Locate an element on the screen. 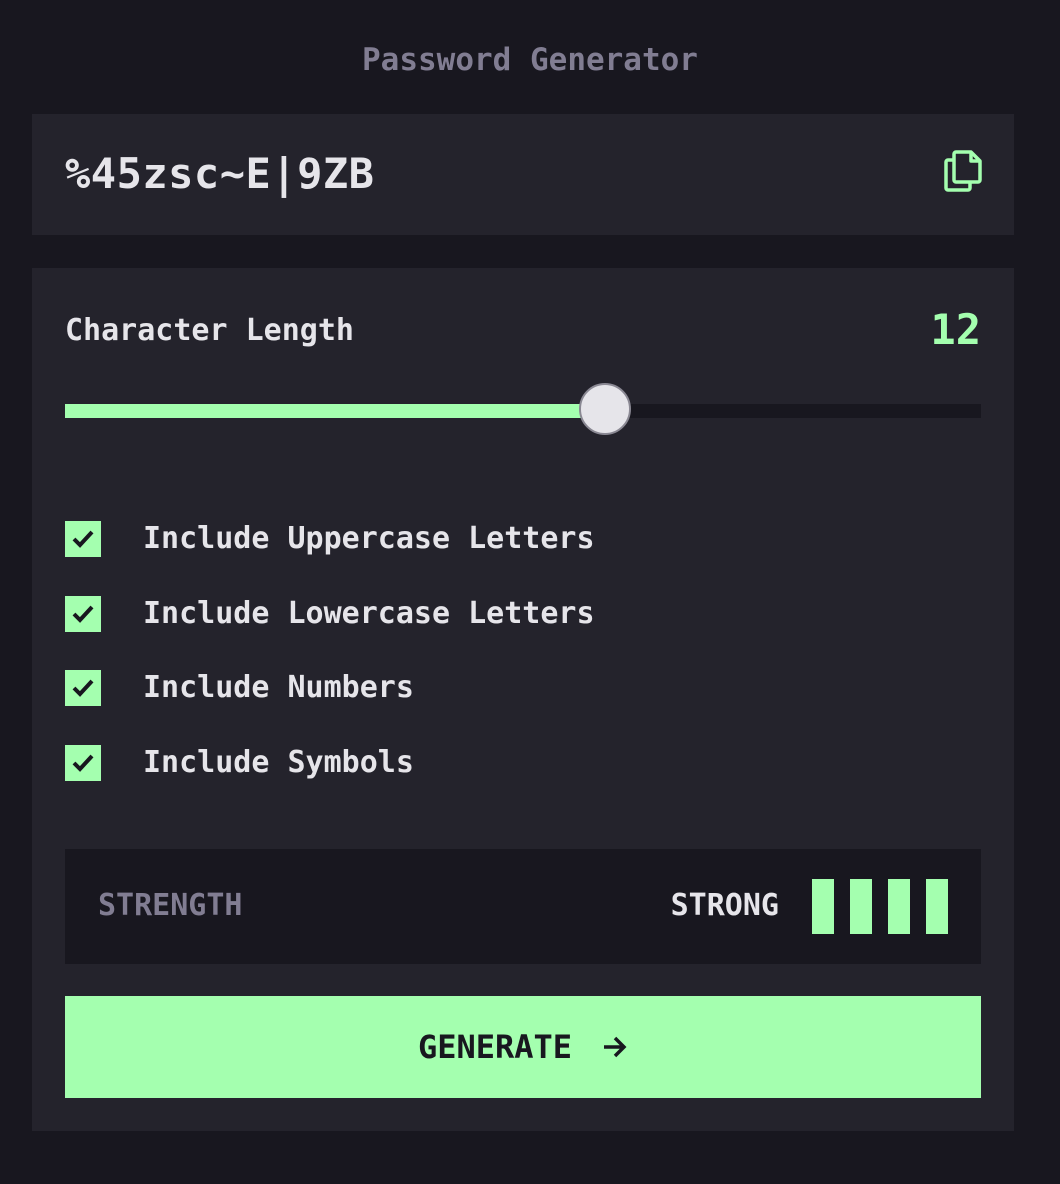 This screenshot has width=1060, height=1184. arrow-right-icon is located at coordinates (615, 1047).